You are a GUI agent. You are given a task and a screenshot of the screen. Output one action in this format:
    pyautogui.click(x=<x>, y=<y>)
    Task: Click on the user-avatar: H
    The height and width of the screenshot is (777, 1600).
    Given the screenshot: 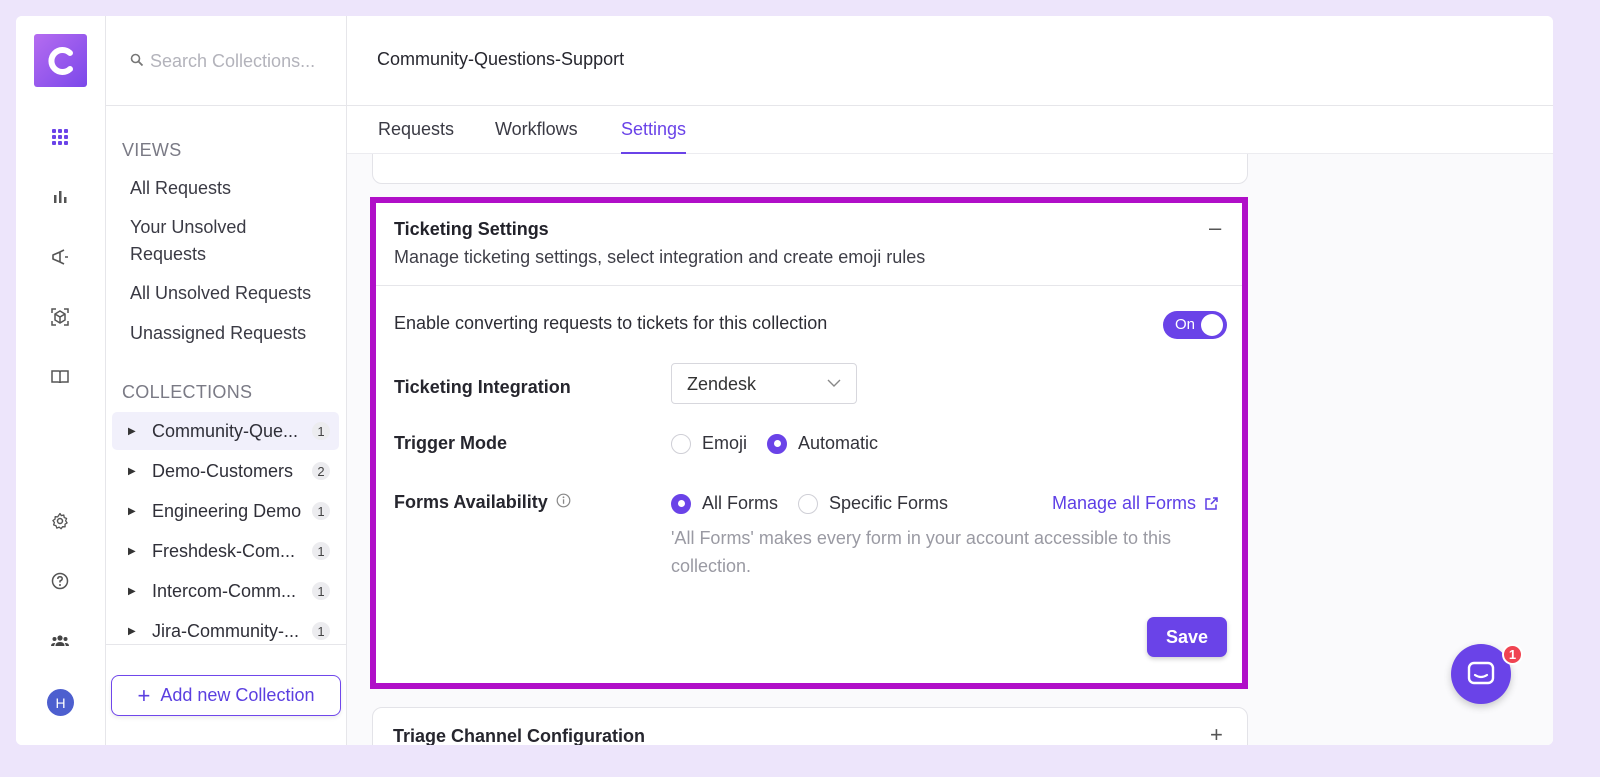 What is the action you would take?
    pyautogui.click(x=60, y=702)
    